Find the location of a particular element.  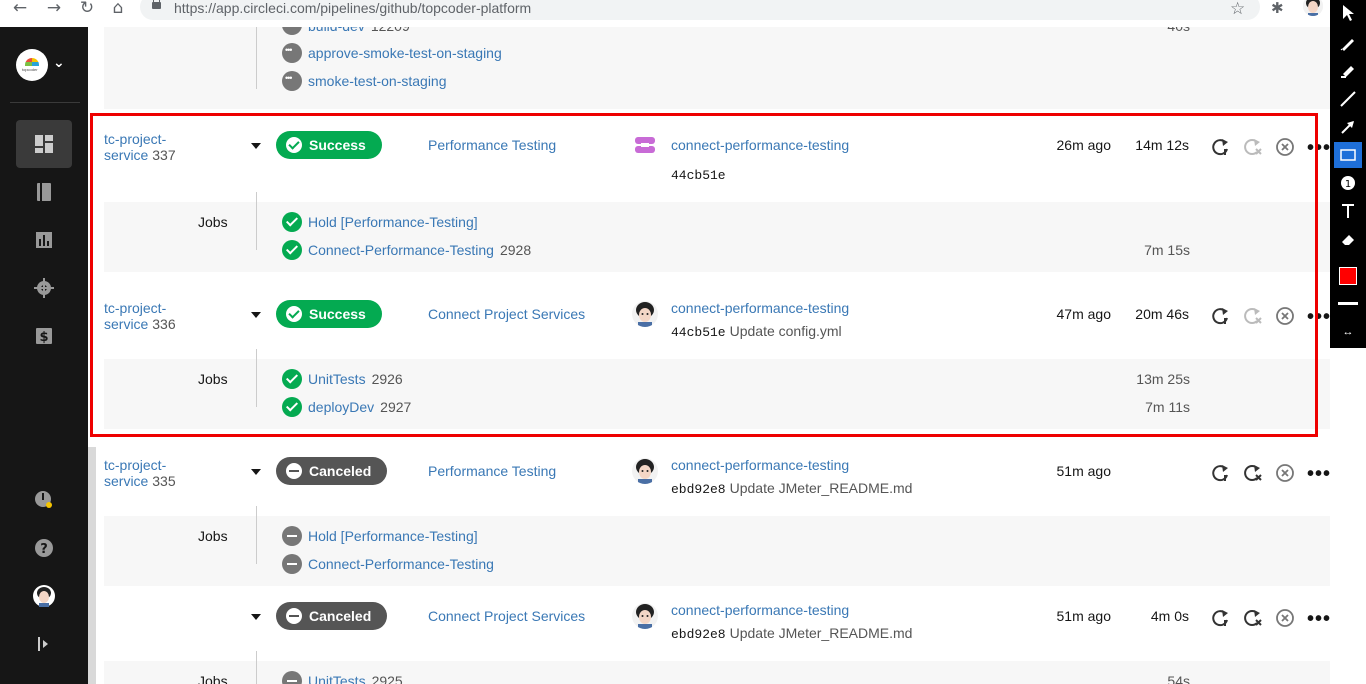

color-swatch is located at coordinates (1348, 276).